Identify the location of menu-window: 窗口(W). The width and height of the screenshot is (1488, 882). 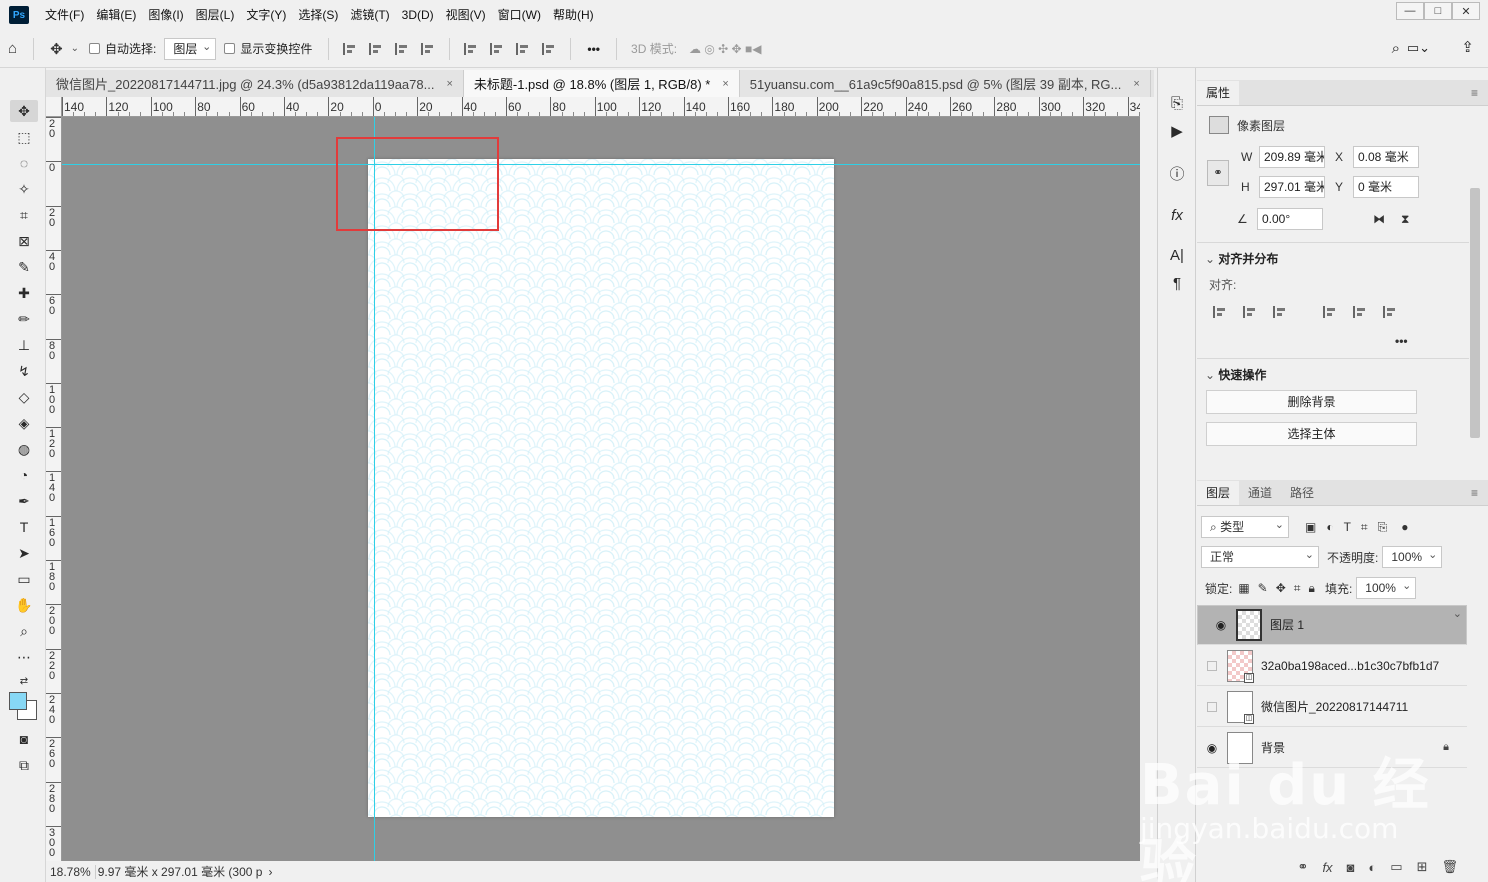
(519, 15).